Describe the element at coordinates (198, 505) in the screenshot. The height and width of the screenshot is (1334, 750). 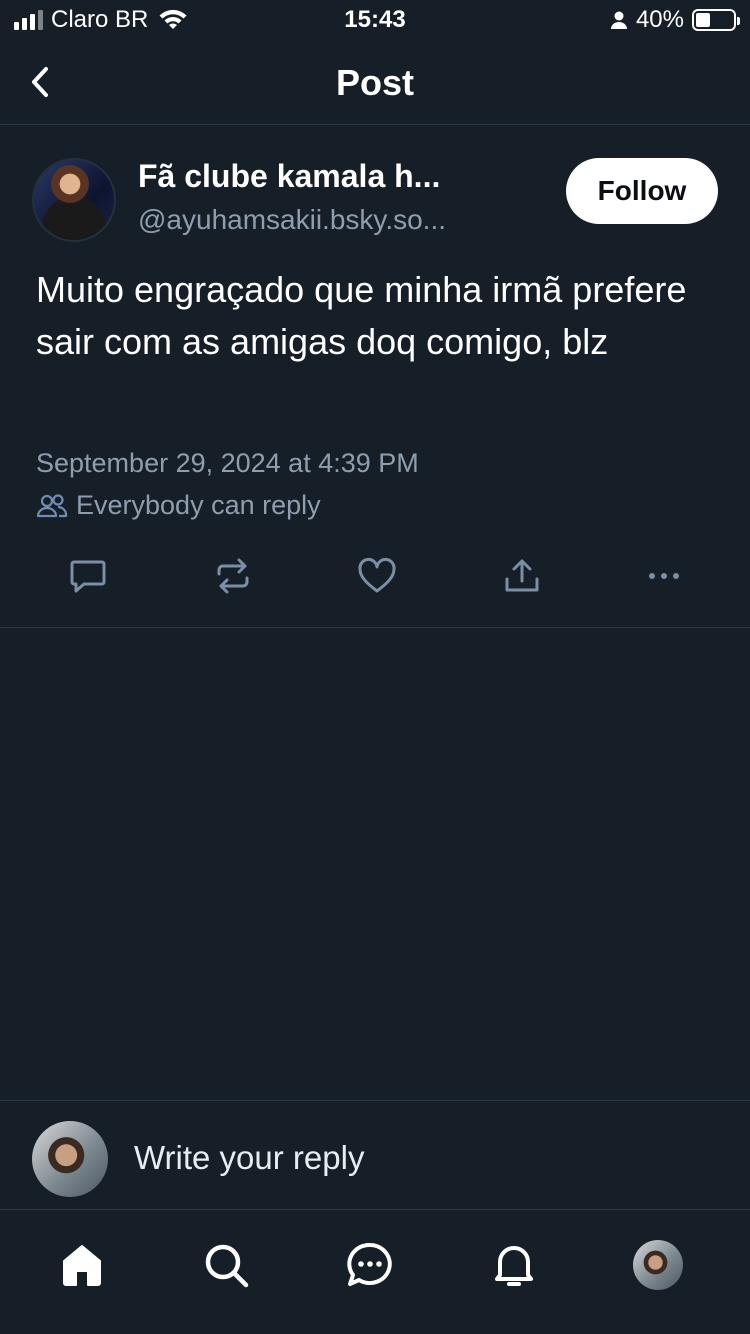
I see `reply-setting-label: Everybody can reply` at that location.